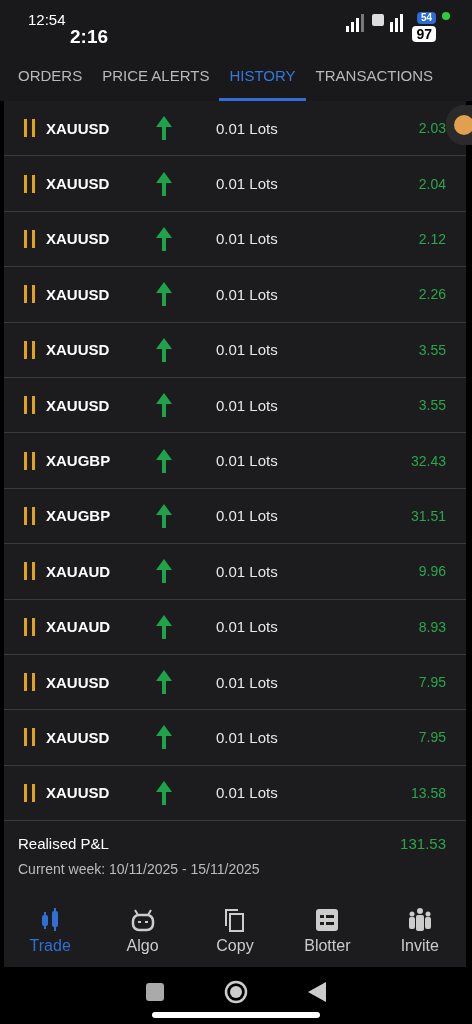 Image resolution: width=472 pixels, height=1024 pixels. I want to click on notification-dot-icon, so click(446, 16).